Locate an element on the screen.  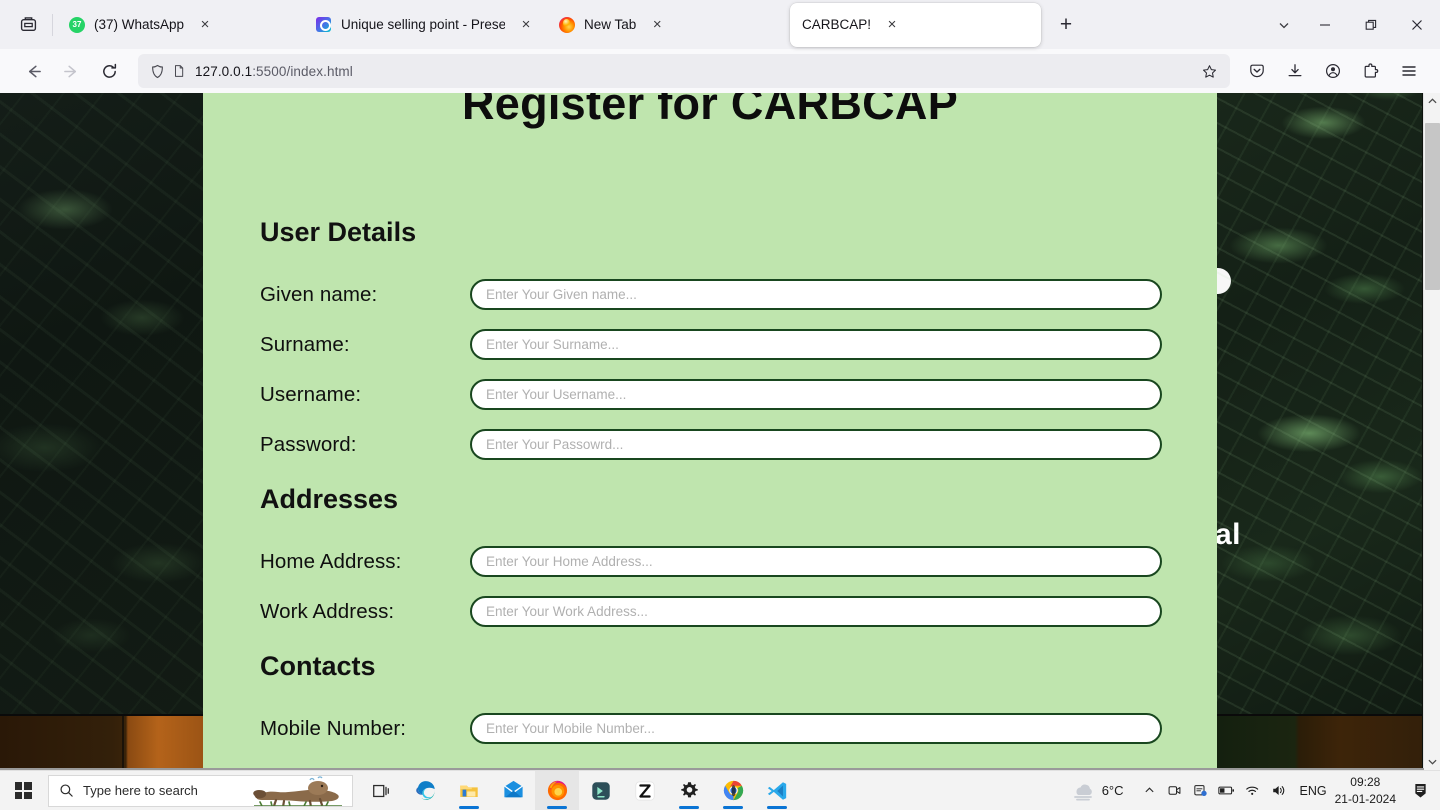
tab-close-canva-presentation: × is located at coordinates (526, 25).